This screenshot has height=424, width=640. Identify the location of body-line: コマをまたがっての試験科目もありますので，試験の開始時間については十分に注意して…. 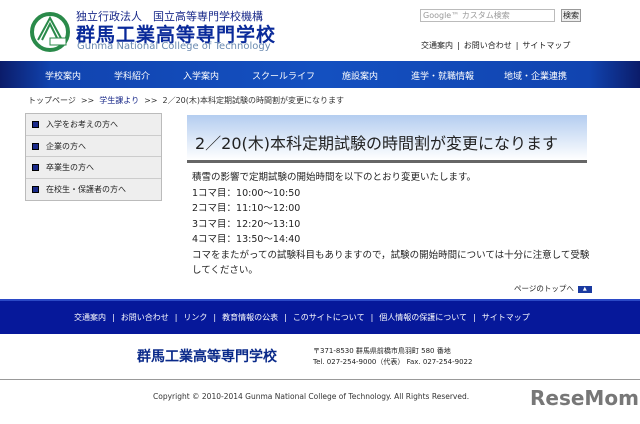
(391, 263).